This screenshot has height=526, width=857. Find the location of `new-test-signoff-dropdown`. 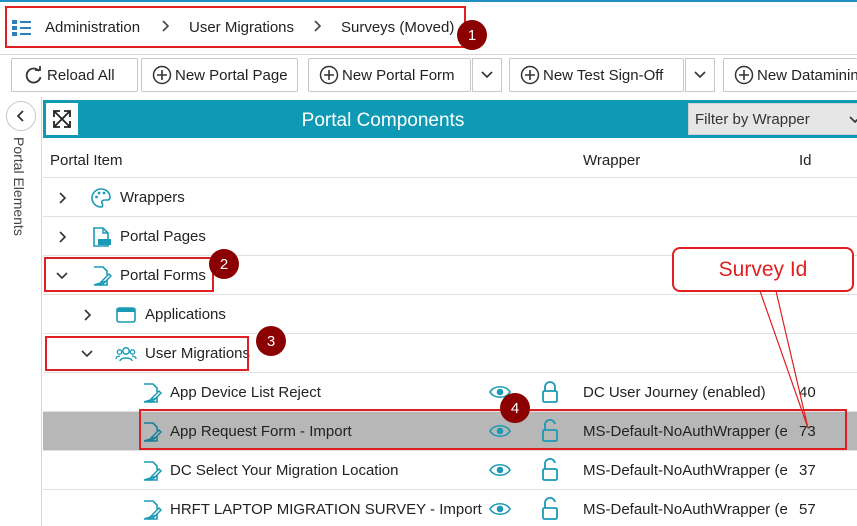

new-test-signoff-dropdown is located at coordinates (700, 75).